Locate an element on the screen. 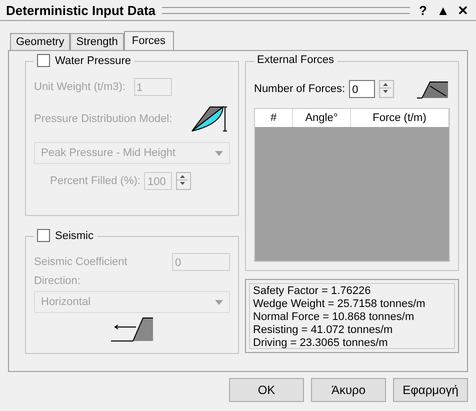 Image resolution: width=476 pixels, height=411 pixels. wedge-pressure-icon is located at coordinates (210, 119).